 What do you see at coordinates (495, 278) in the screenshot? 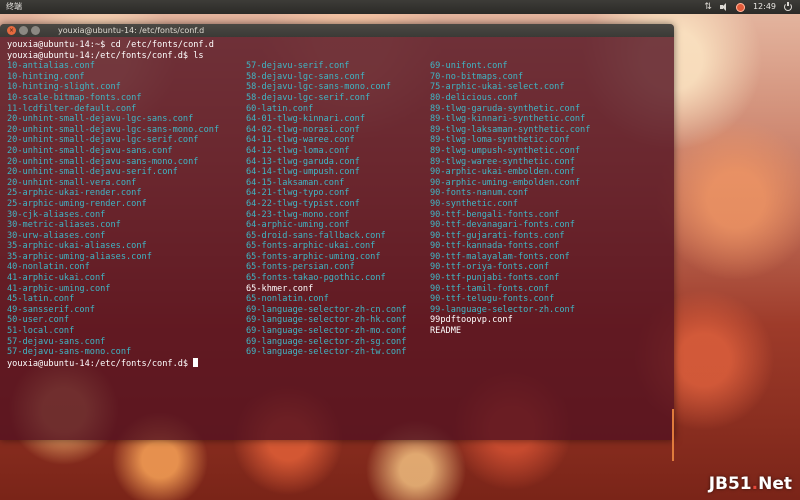
I see `file-entry: 90-ttf-punjabi-fonts.conf` at bounding box center [495, 278].